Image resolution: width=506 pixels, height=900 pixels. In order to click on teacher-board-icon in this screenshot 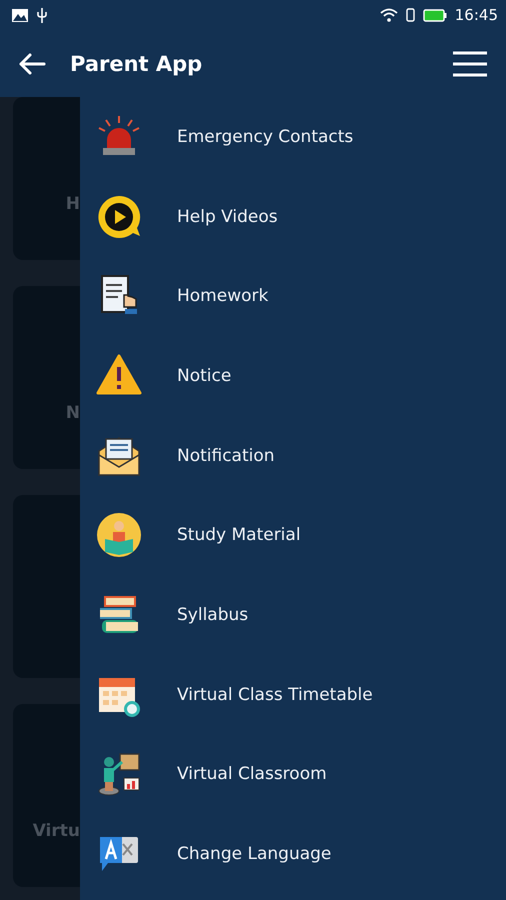, I will do `click(119, 774)`.